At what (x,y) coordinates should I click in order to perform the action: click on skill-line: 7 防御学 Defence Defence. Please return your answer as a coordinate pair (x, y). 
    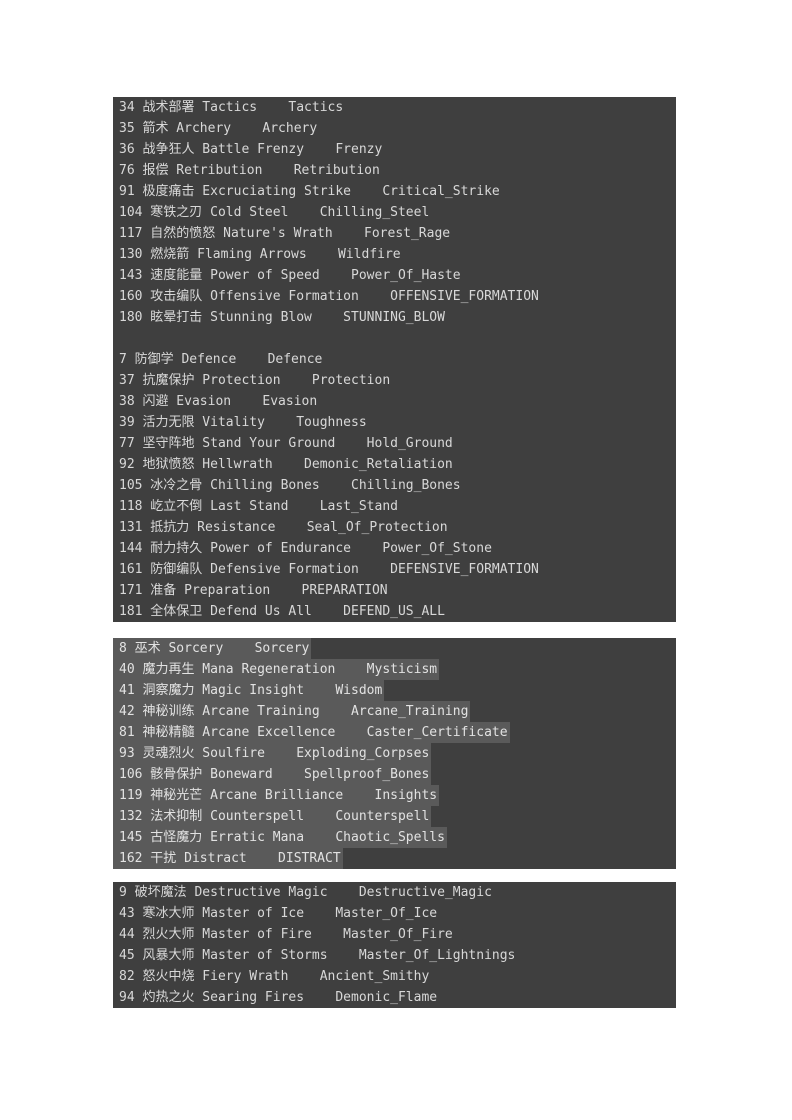
    Looking at the image, I should click on (394, 359).